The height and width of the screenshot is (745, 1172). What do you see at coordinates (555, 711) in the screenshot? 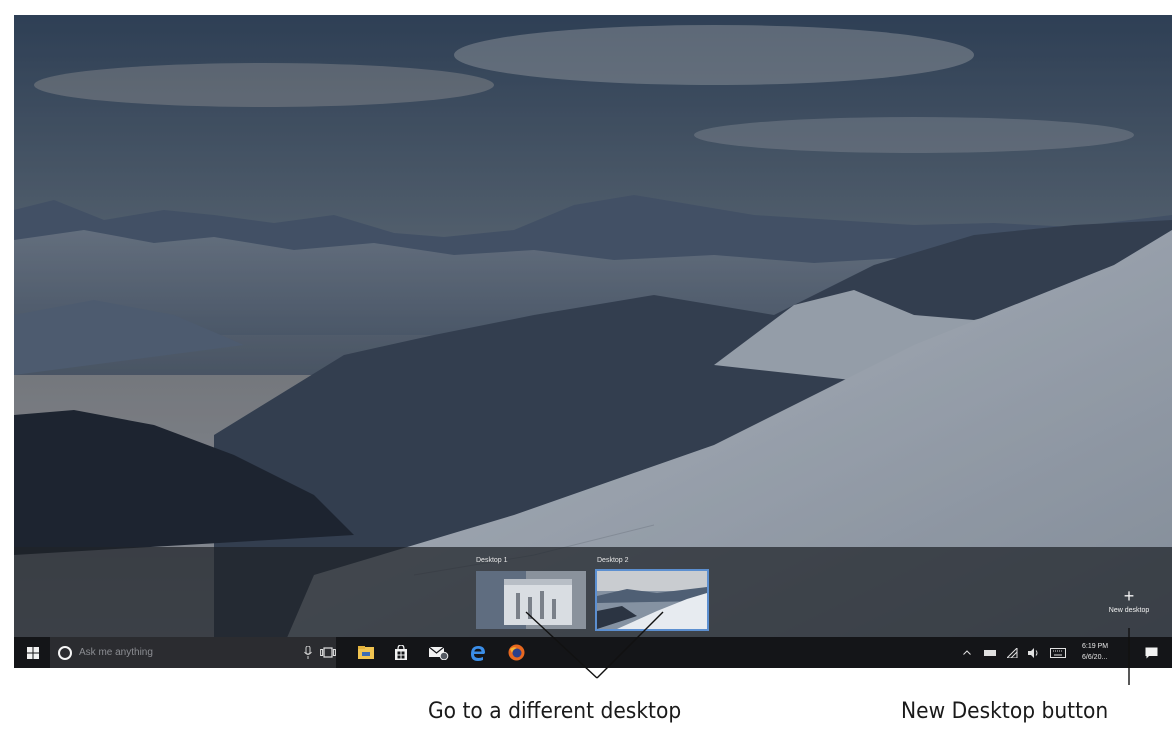
I see `caption-go-to-desktop: Go to a different desktop` at bounding box center [555, 711].